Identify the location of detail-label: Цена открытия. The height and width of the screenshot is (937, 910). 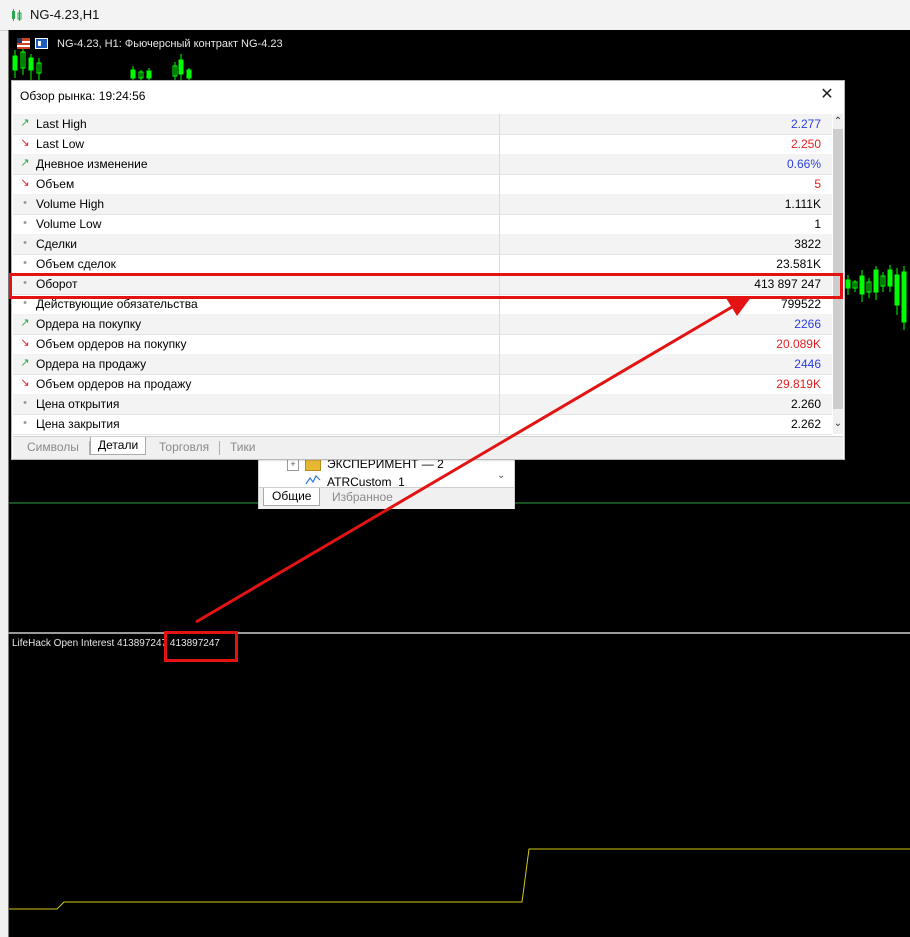
(78, 404).